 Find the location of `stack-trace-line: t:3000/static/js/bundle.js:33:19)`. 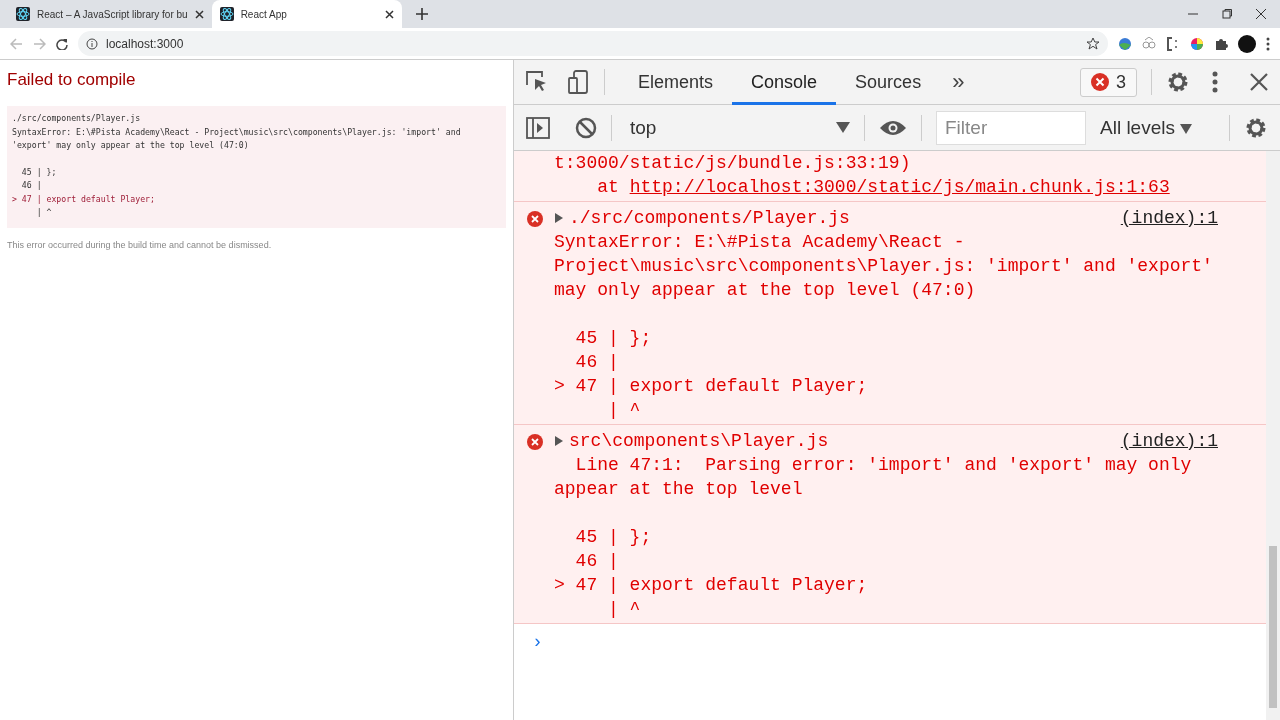

stack-trace-line: t:3000/static/js/bundle.js:33:19) is located at coordinates (733, 163).